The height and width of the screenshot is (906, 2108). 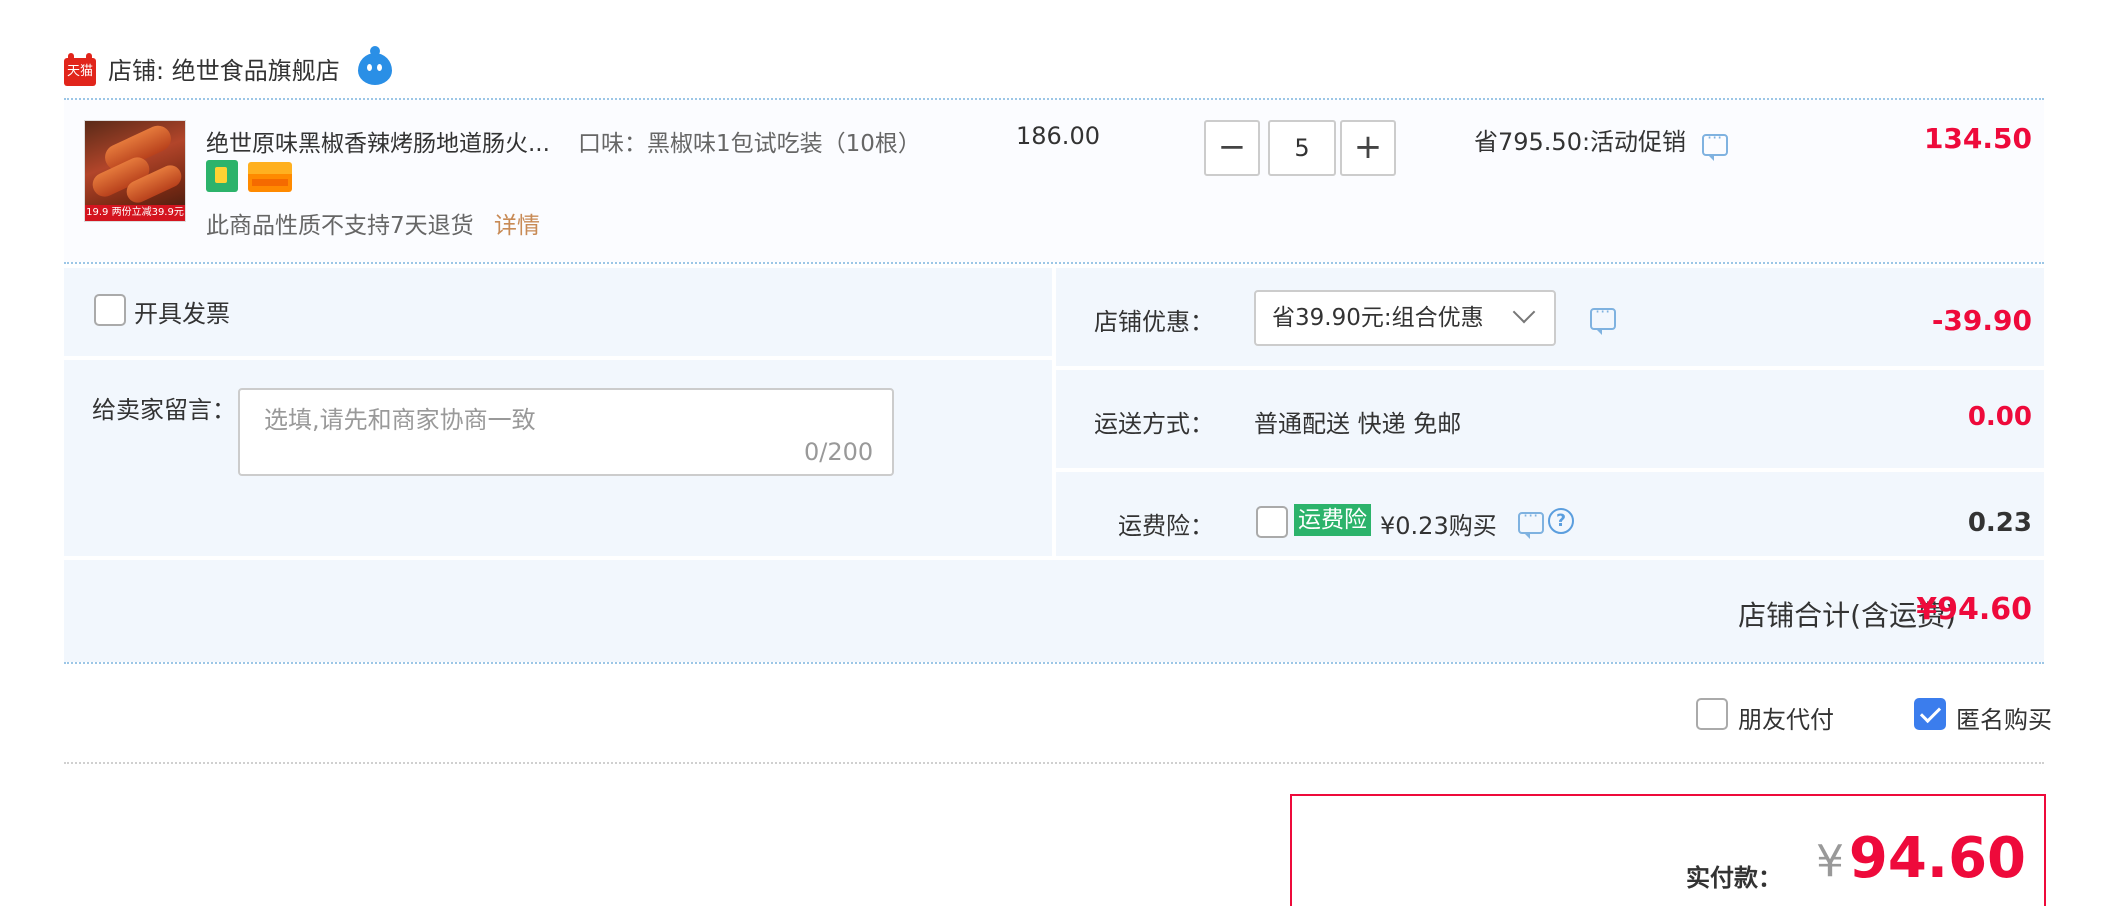 I want to click on shop-name: 店铺: 绝世食品旗舰店, so click(x=224, y=71).